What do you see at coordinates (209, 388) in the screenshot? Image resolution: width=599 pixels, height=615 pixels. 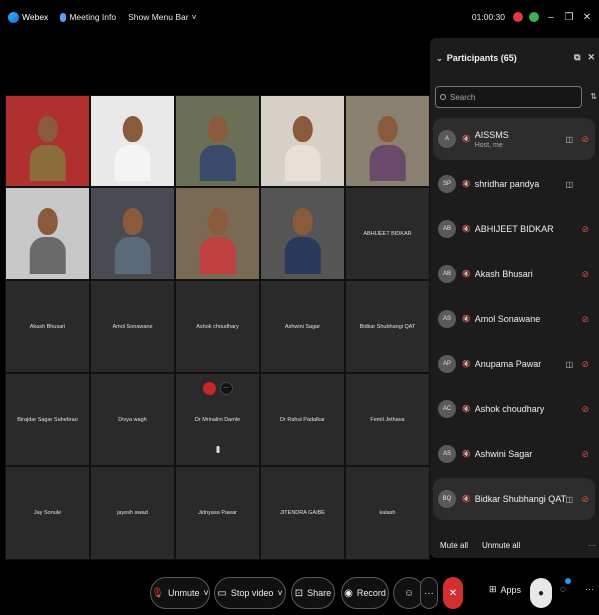 I see `tile-mute-icon` at bounding box center [209, 388].